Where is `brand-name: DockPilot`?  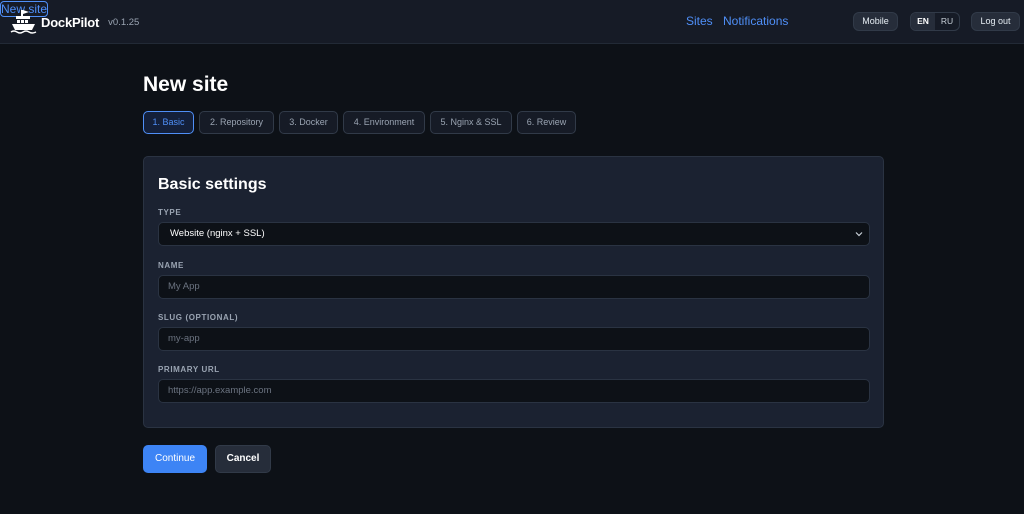
brand-name: DockPilot is located at coordinates (70, 22).